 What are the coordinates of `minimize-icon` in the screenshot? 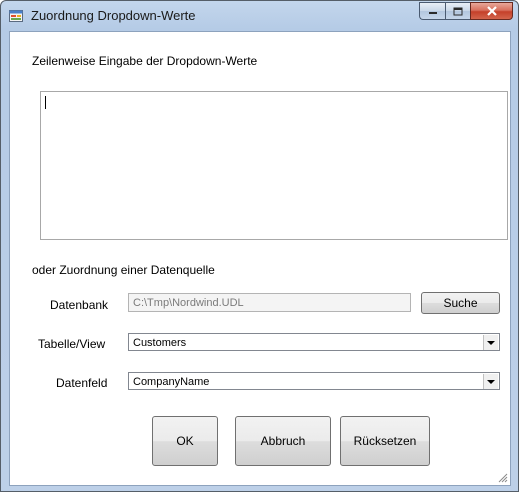 It's located at (432, 13).